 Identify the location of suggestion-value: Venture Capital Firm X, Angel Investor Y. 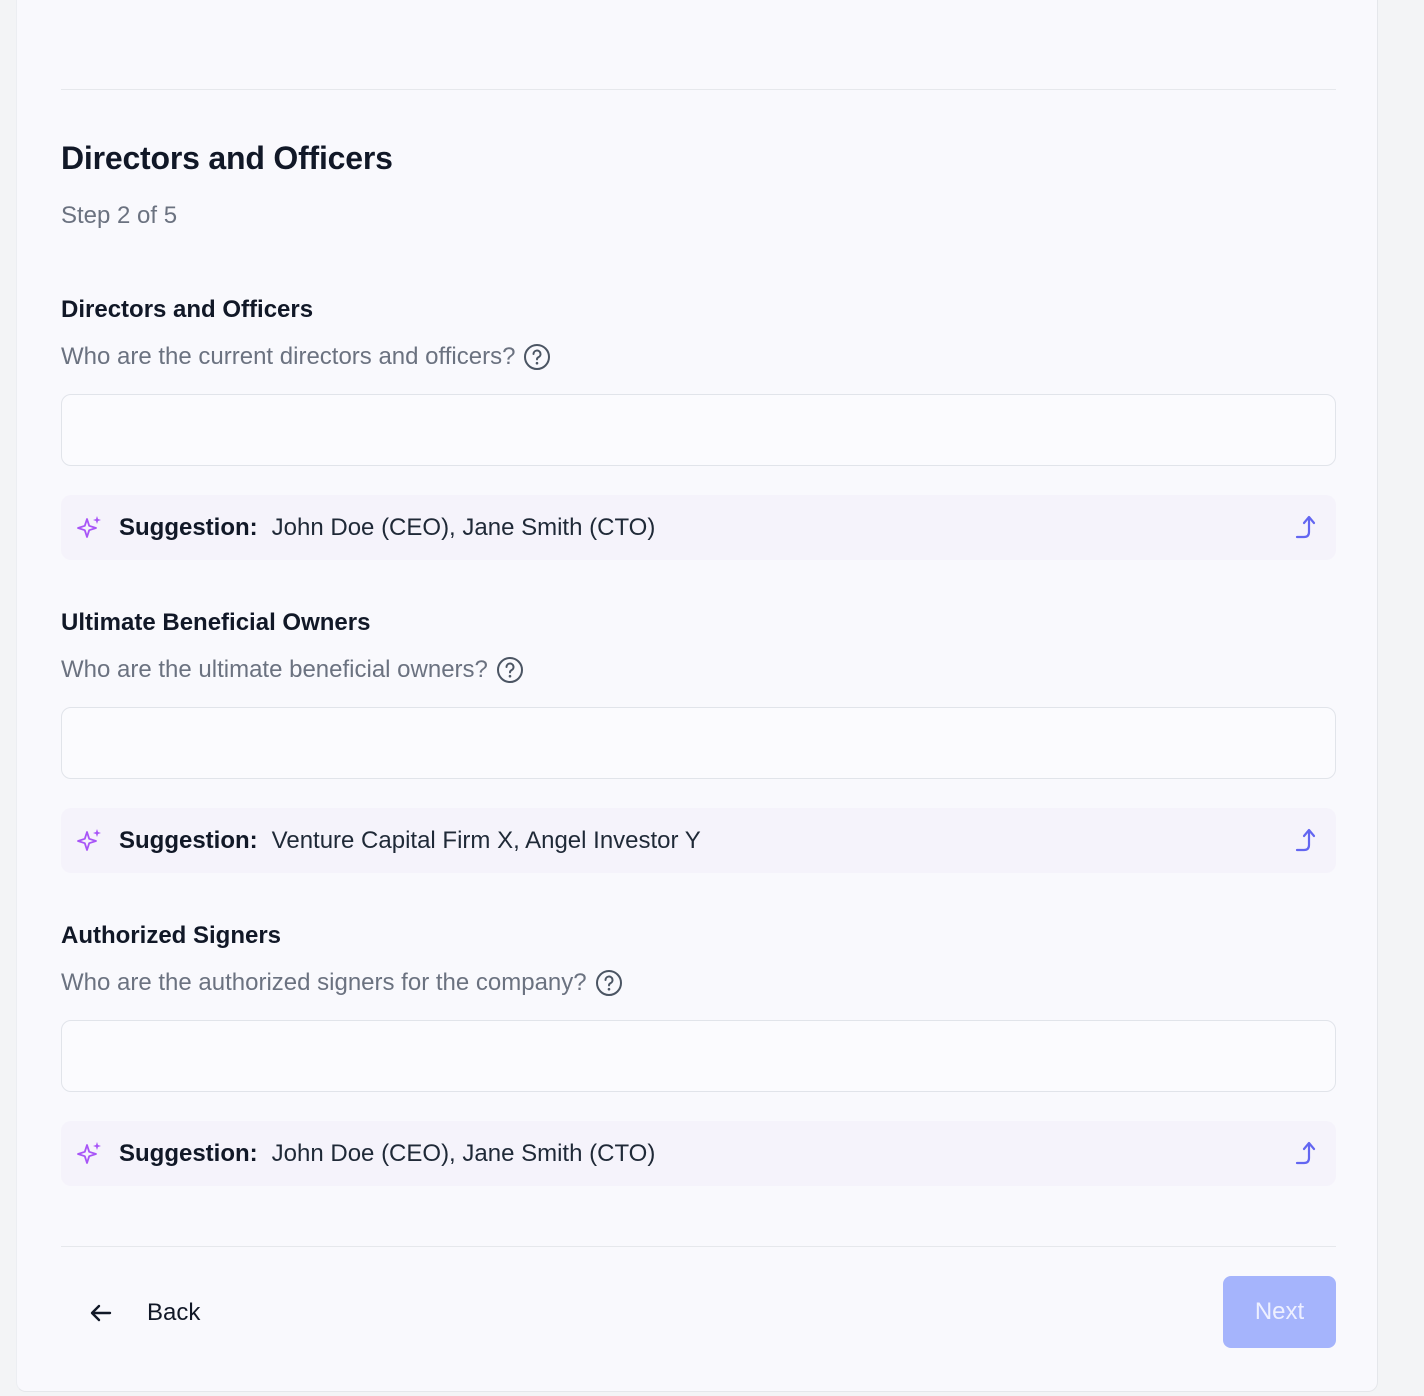
(486, 840).